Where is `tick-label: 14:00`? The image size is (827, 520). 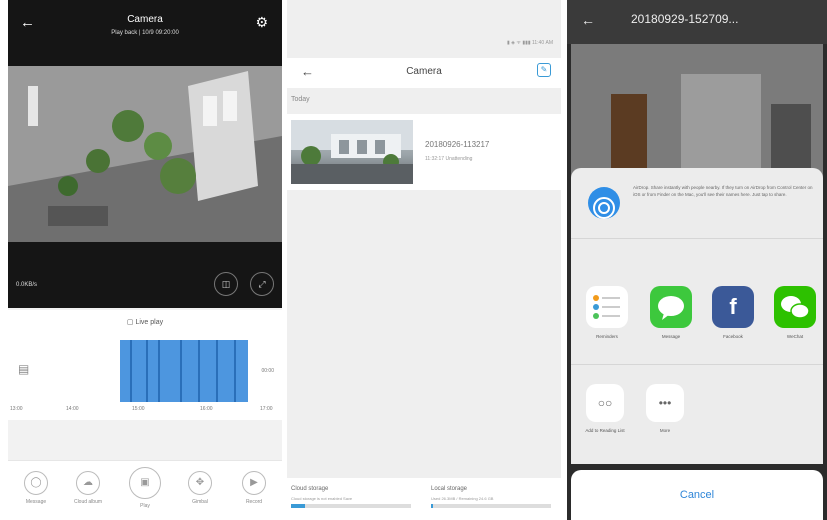
tick-label: 14:00 is located at coordinates (72, 409).